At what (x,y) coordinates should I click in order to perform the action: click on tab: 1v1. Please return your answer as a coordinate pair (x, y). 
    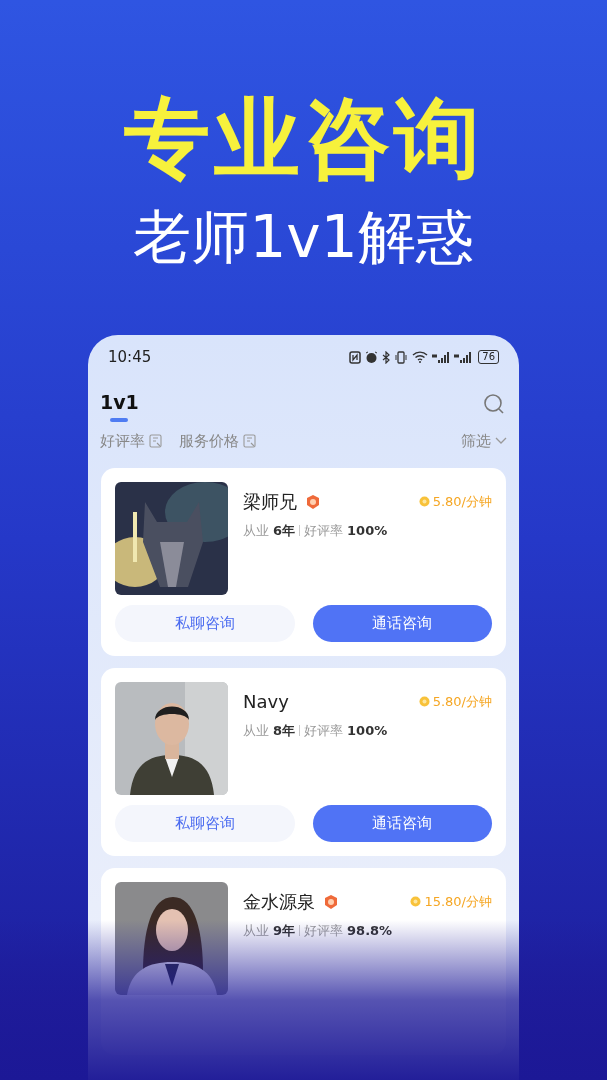
    Looking at the image, I should click on (119, 405).